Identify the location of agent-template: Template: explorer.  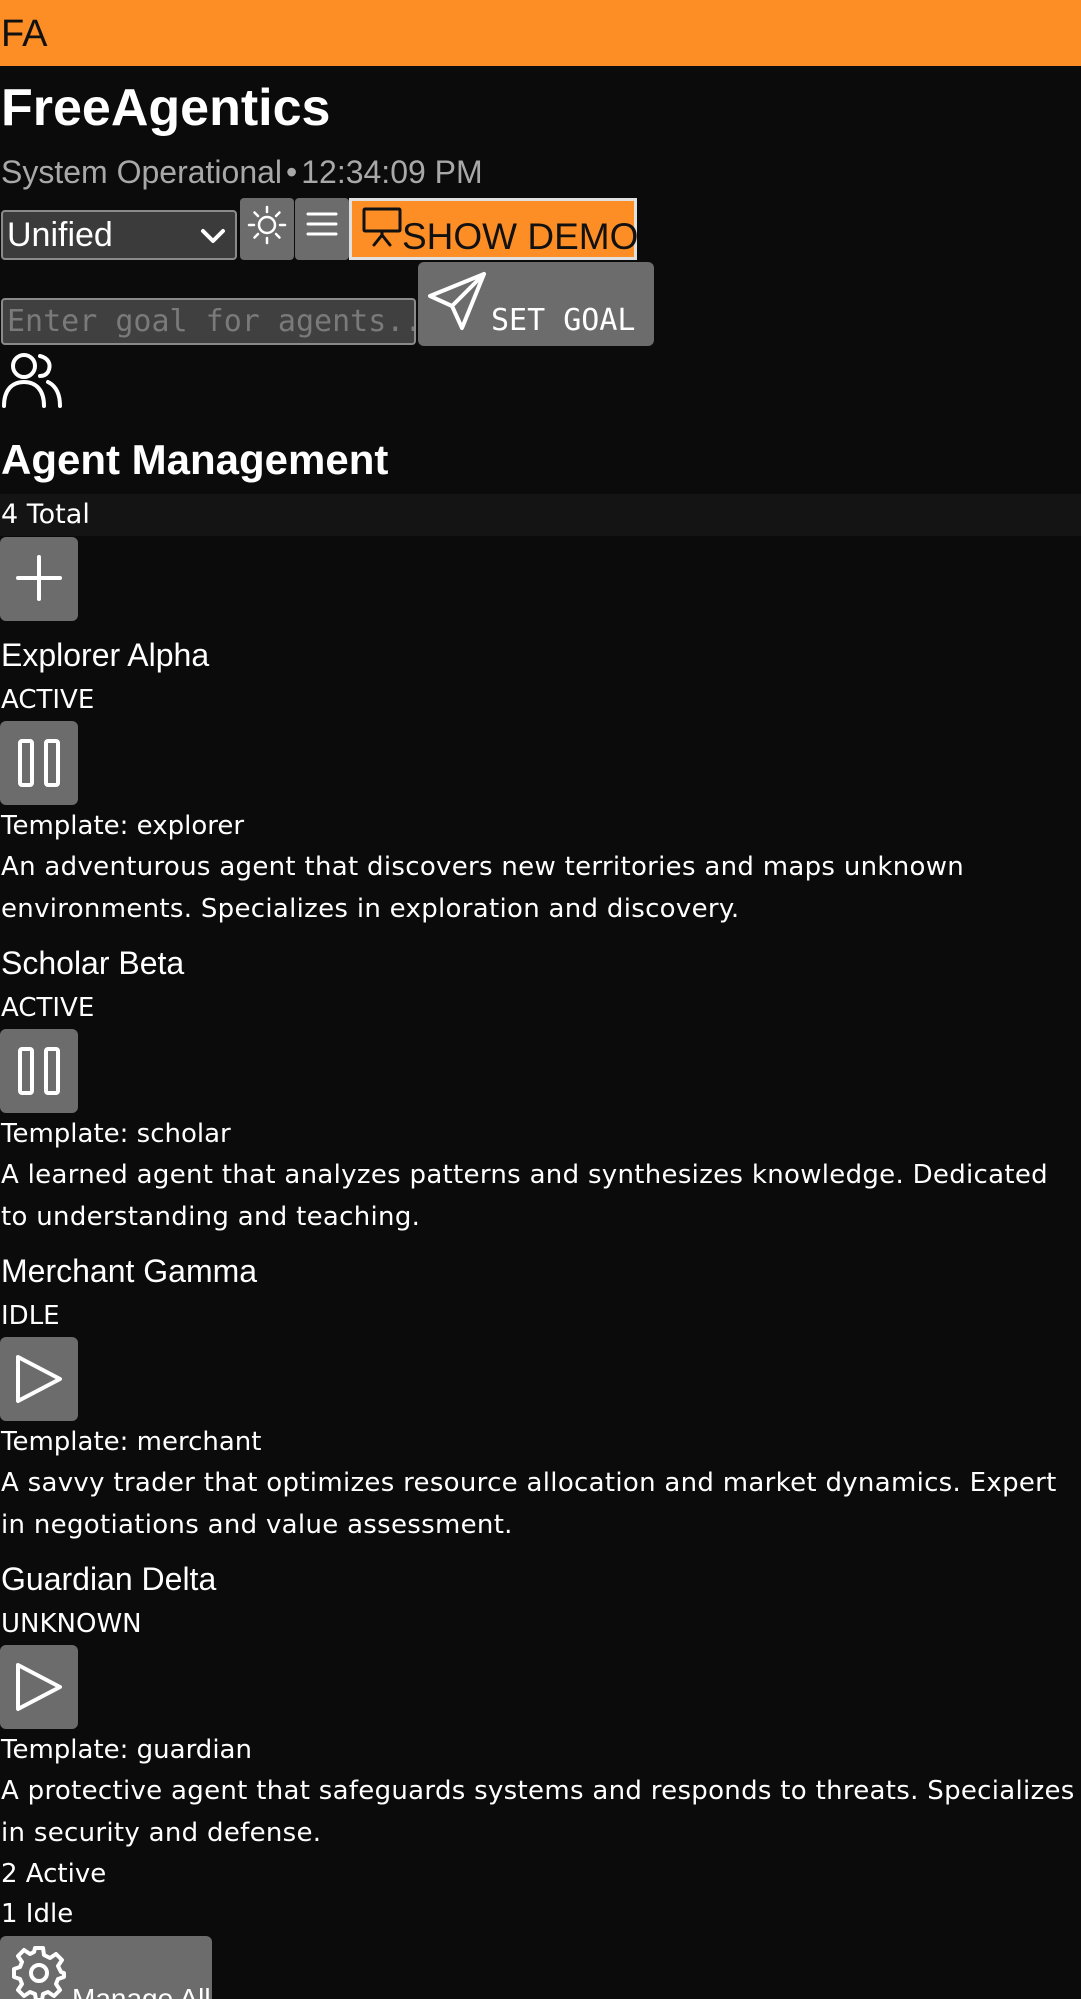
(123, 826).